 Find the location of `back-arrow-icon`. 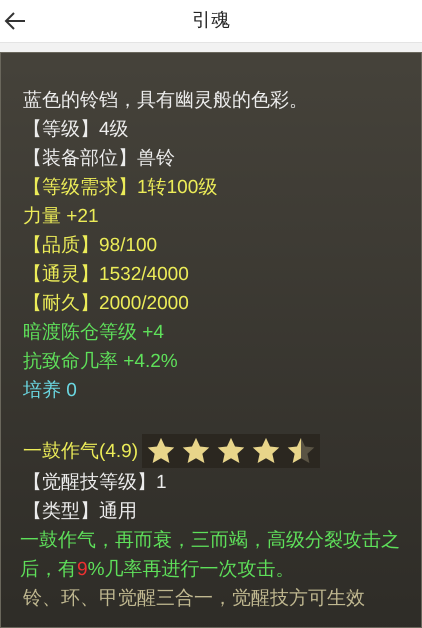

back-arrow-icon is located at coordinates (15, 21).